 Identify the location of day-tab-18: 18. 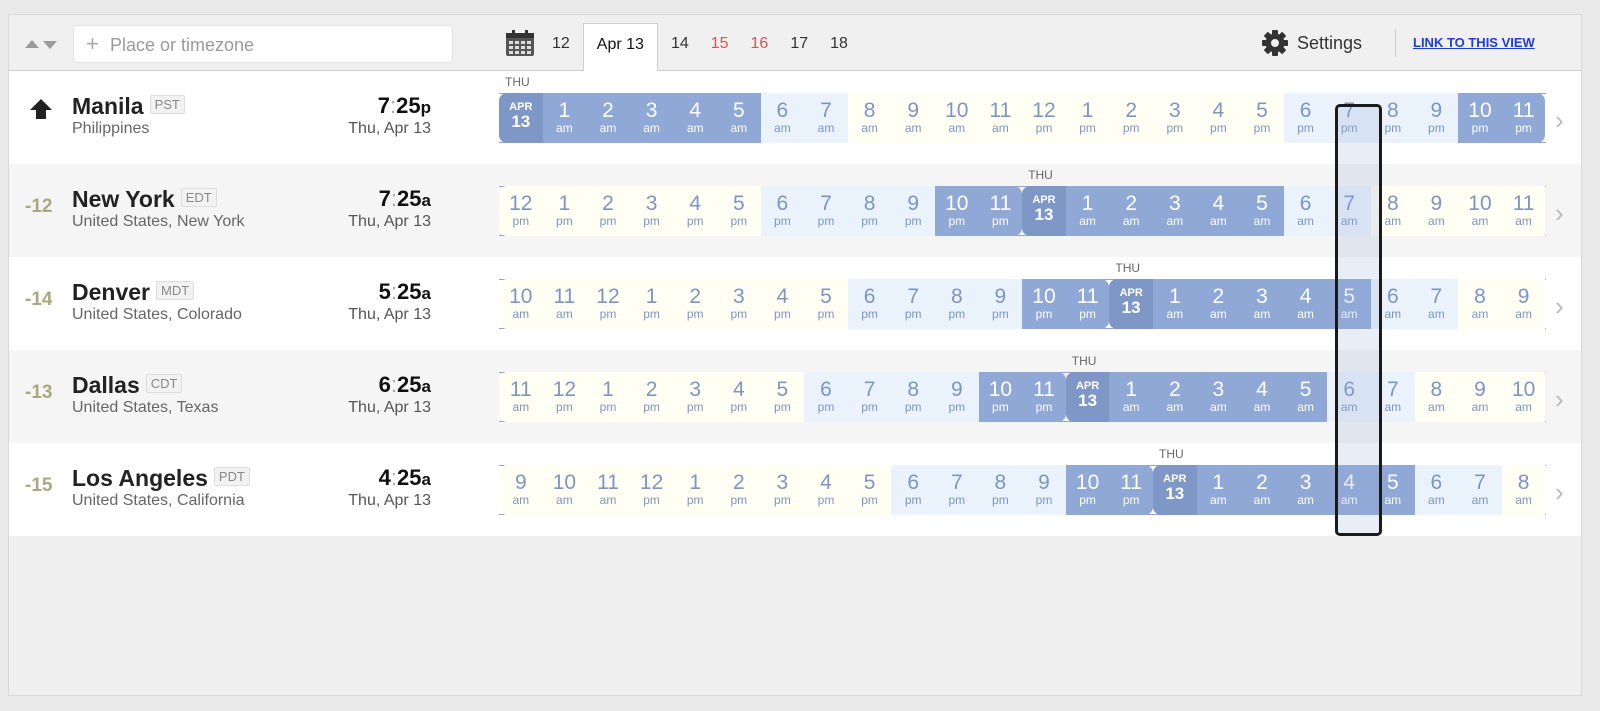
(839, 47).